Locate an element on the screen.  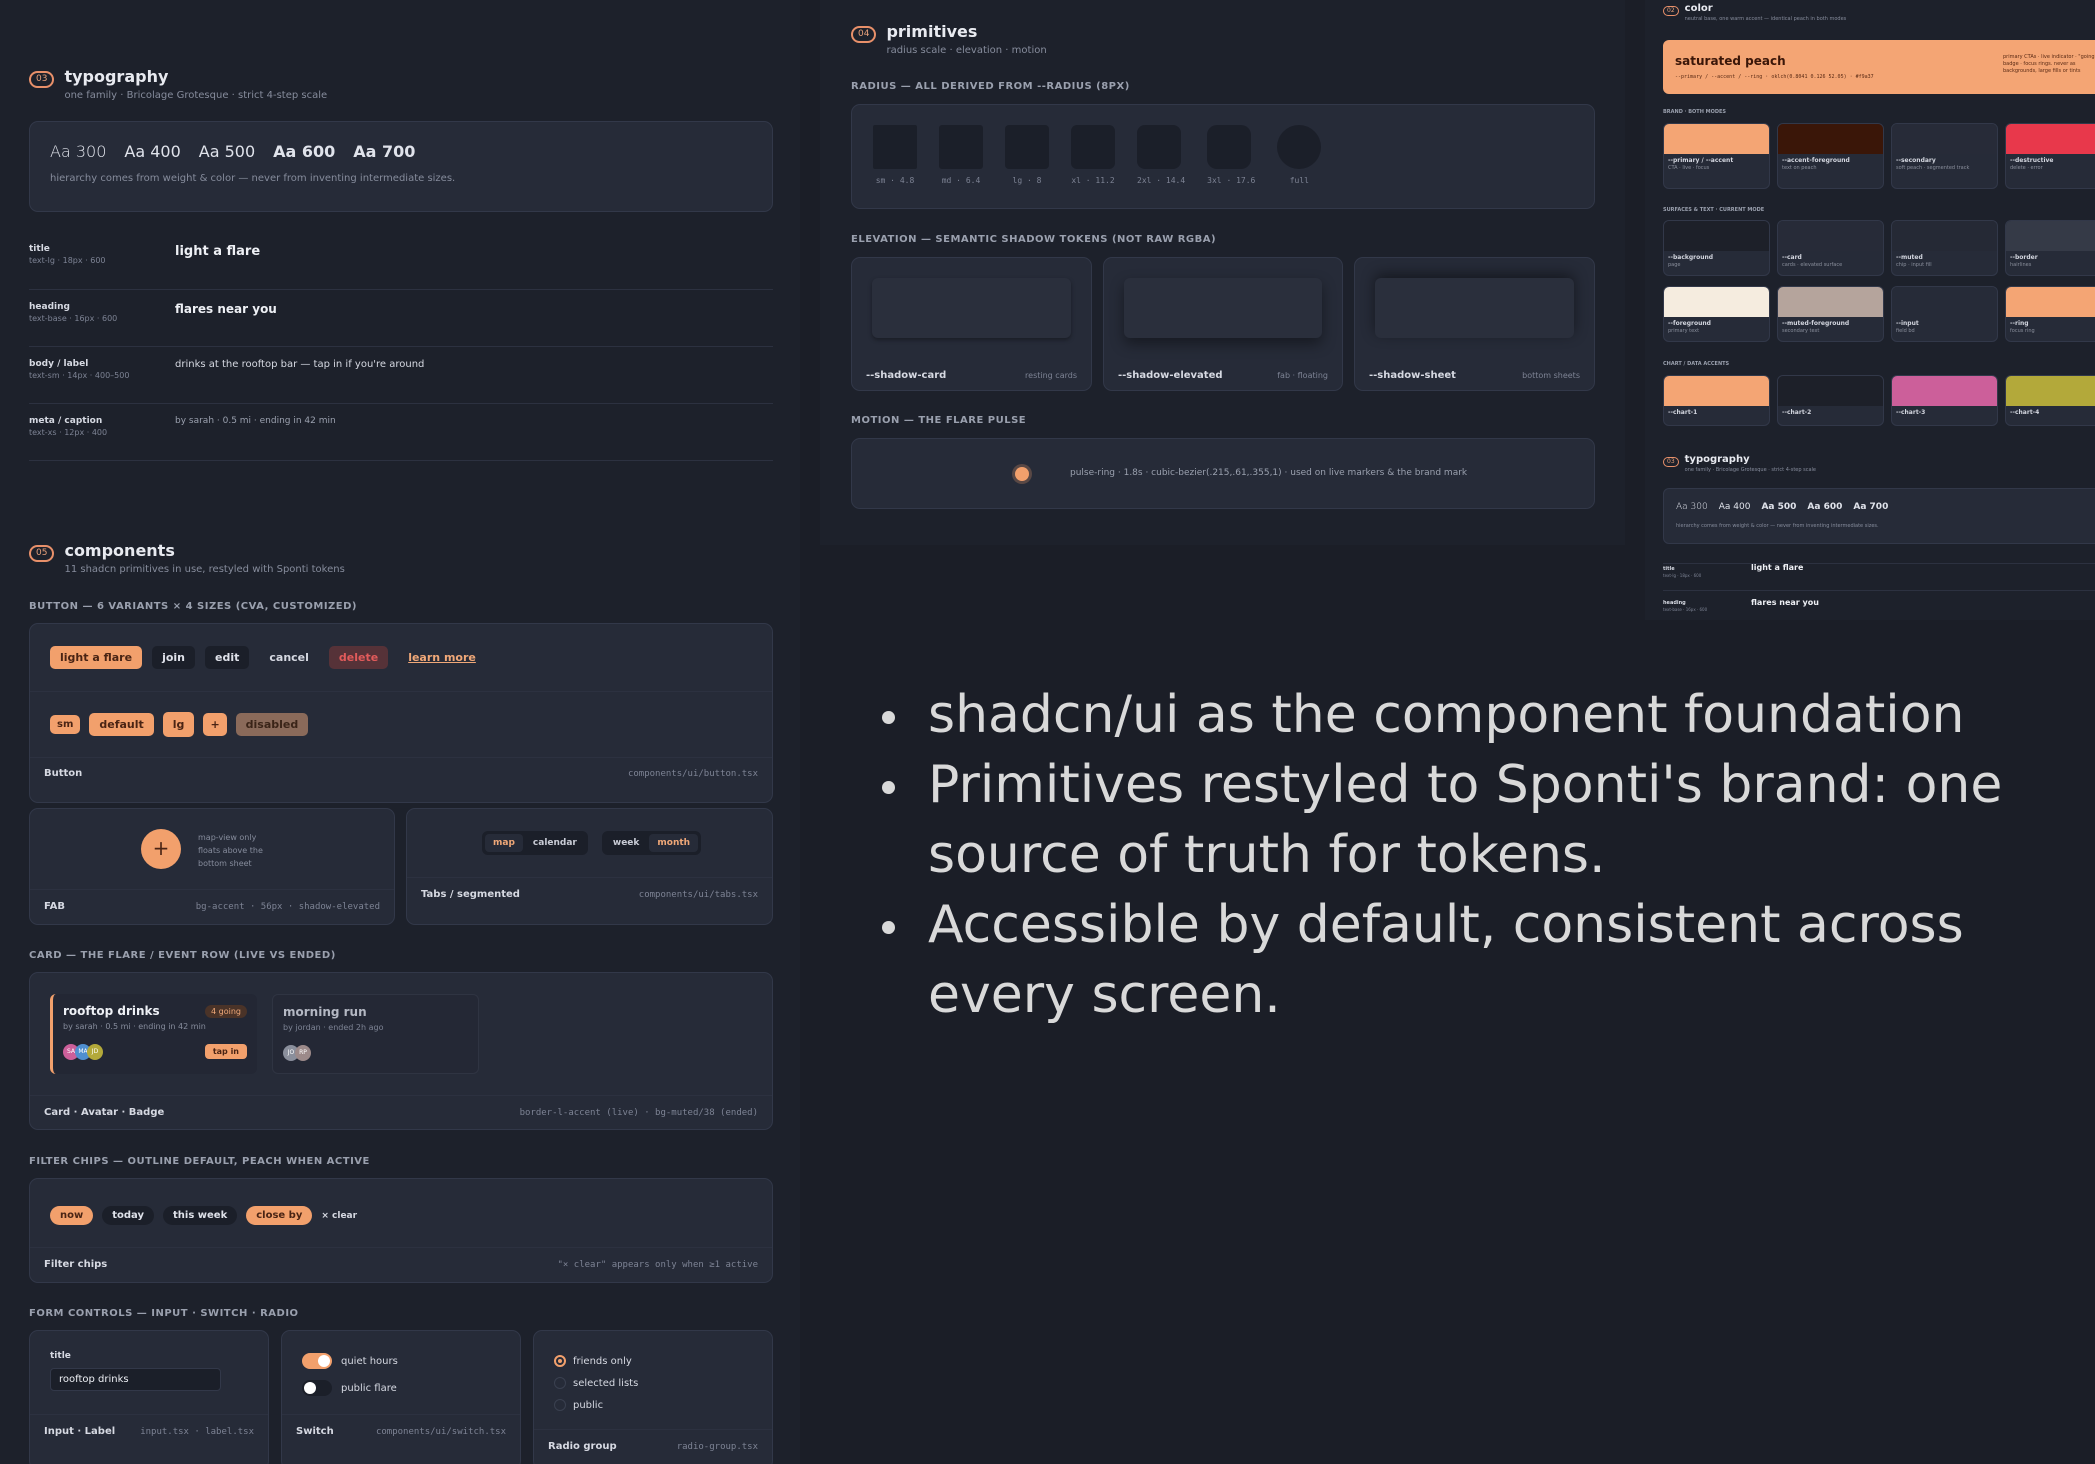
shadow-use: resting cards is located at coordinates (1051, 375).